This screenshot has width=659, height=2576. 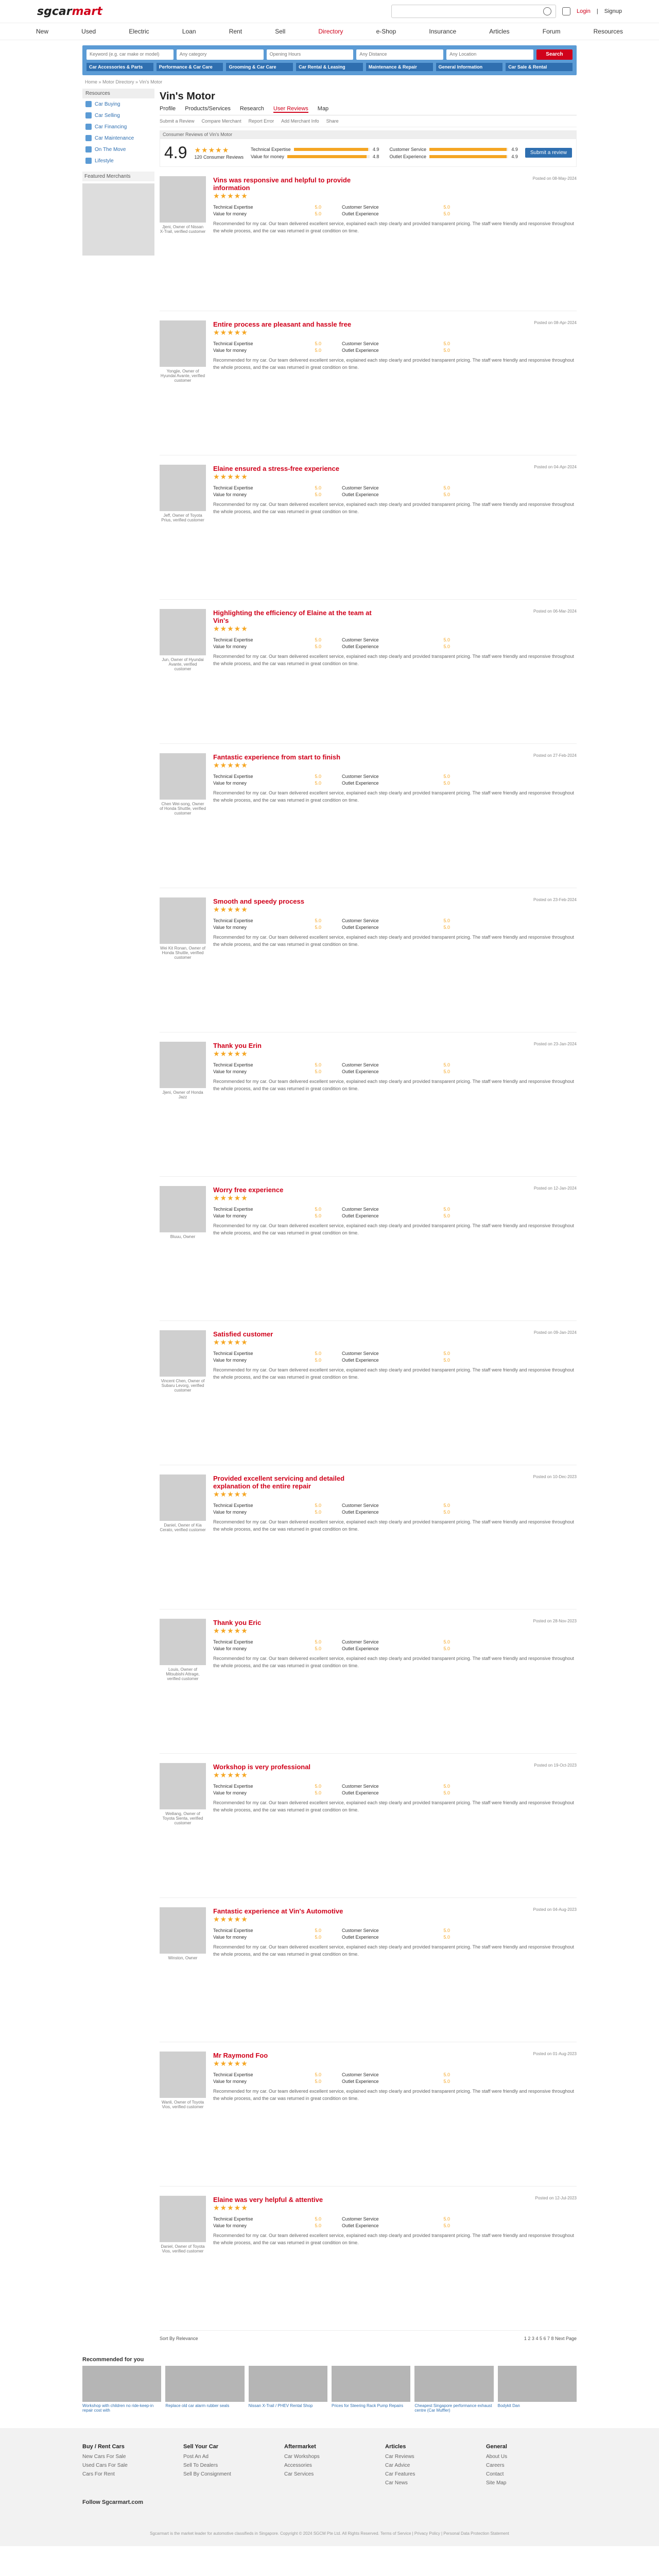 I want to click on nav-item-electric: Electric, so click(x=139, y=31).